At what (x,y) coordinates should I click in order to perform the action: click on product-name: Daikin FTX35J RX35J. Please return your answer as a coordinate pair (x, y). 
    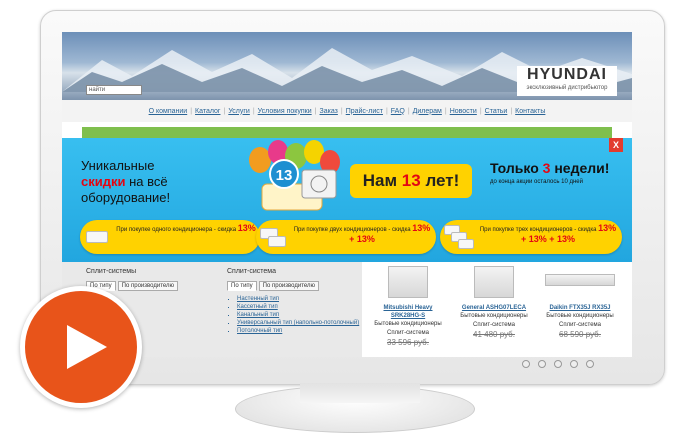
    Looking at the image, I should click on (580, 308).